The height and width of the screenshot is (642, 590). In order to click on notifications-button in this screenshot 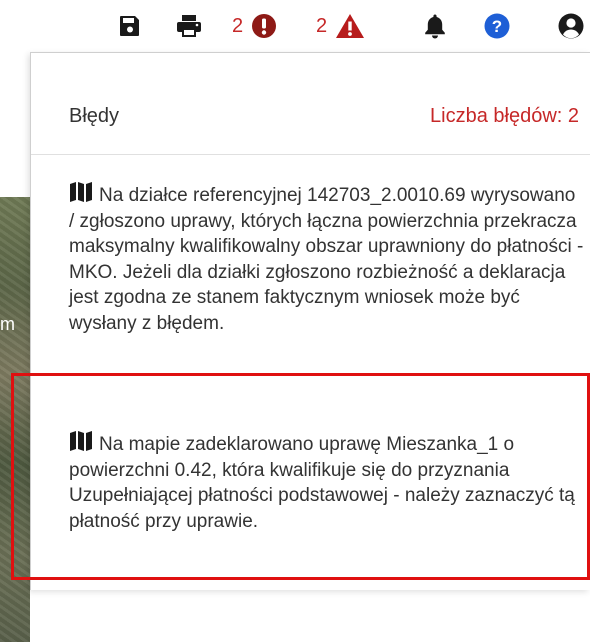, I will do `click(435, 26)`.